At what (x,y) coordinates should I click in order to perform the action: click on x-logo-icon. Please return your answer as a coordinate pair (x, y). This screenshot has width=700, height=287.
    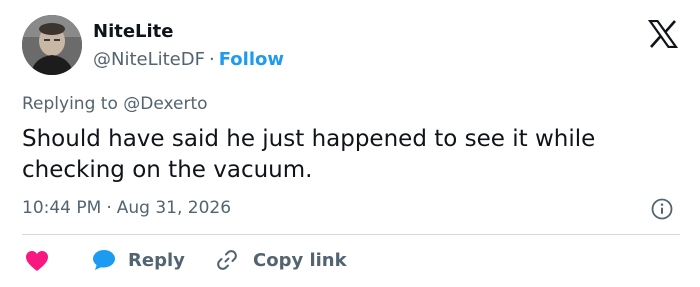
    Looking at the image, I should click on (663, 34).